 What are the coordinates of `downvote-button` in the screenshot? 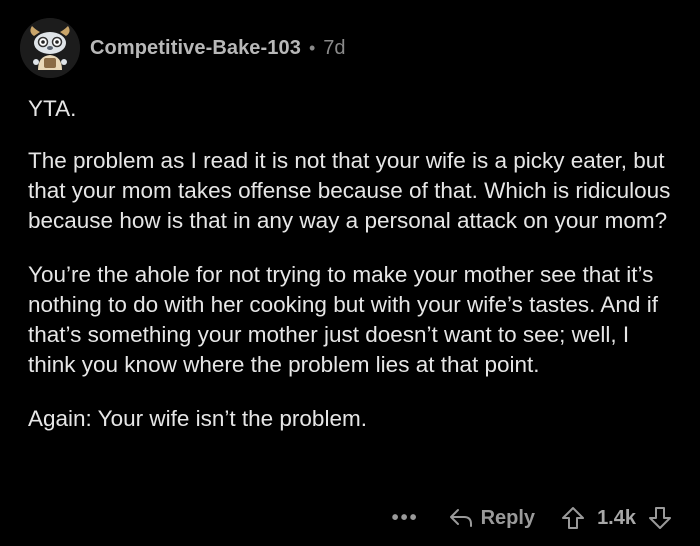 It's located at (660, 518).